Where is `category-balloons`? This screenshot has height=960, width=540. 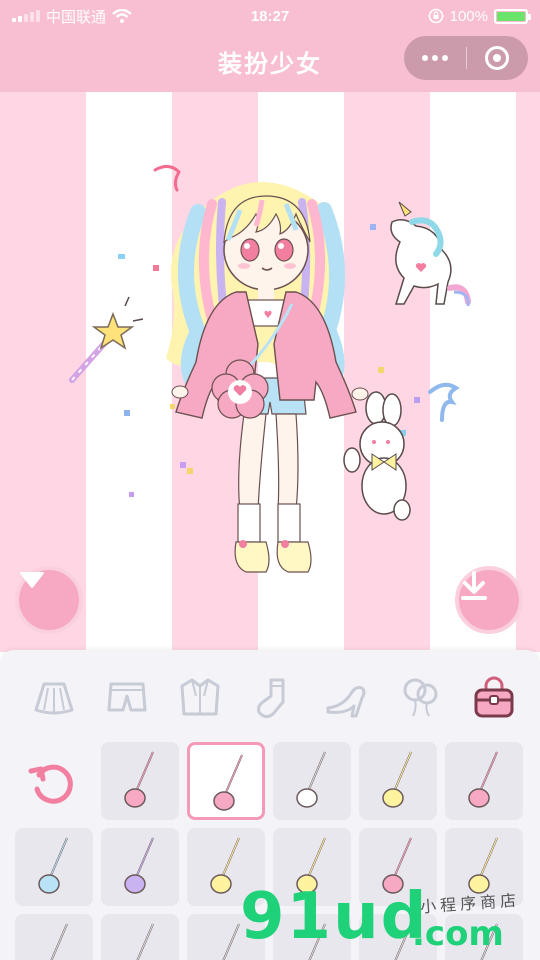 category-balloons is located at coordinates (420, 698).